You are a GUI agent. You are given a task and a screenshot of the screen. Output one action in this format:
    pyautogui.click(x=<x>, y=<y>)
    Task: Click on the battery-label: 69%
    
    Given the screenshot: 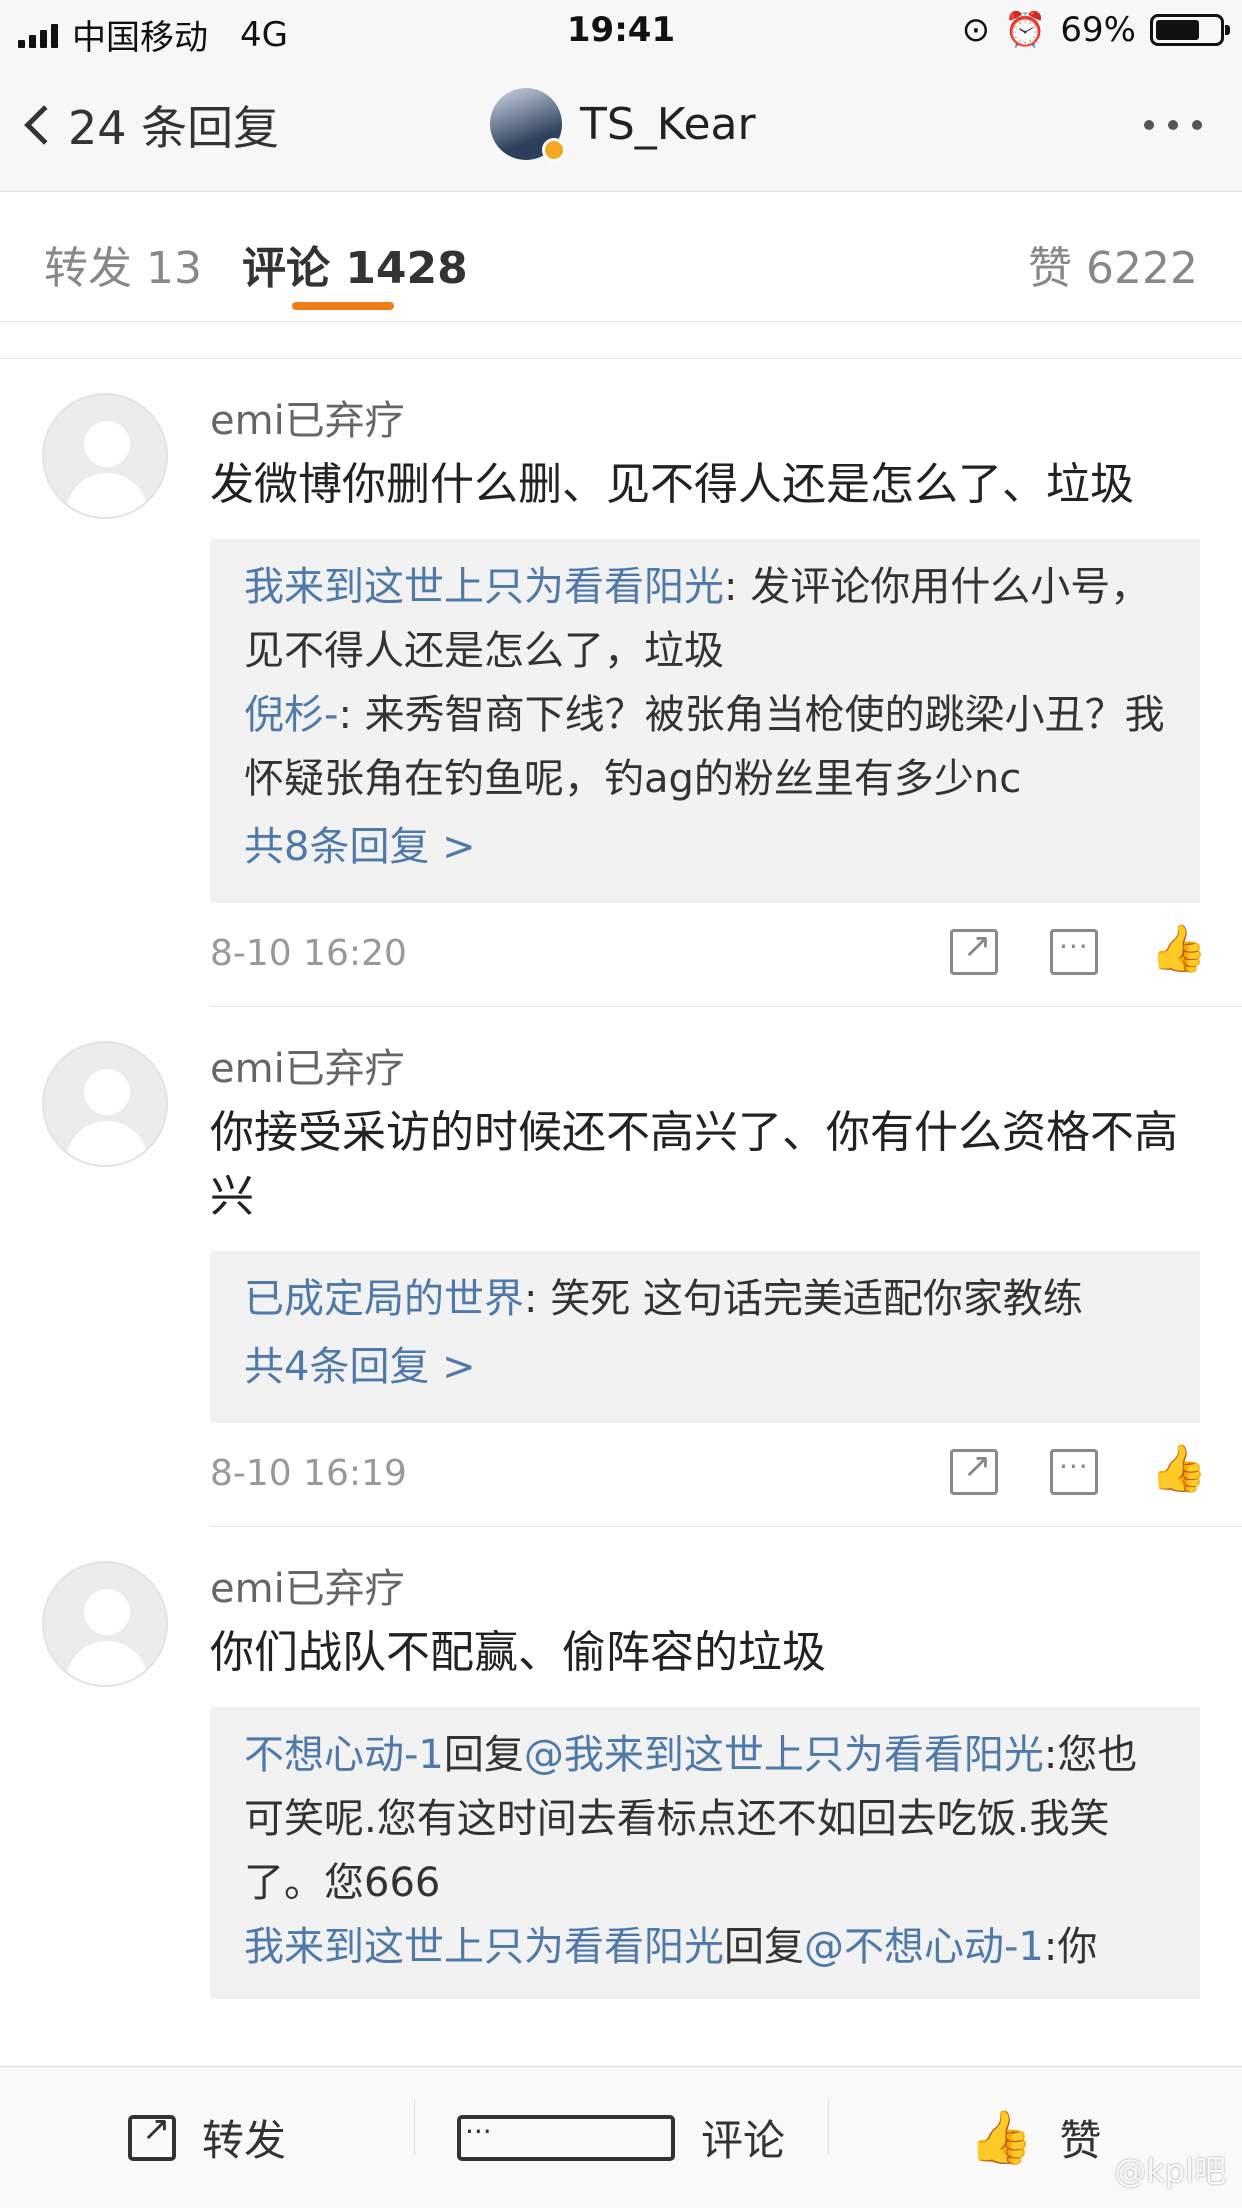 What is the action you would take?
    pyautogui.click(x=1098, y=30)
    